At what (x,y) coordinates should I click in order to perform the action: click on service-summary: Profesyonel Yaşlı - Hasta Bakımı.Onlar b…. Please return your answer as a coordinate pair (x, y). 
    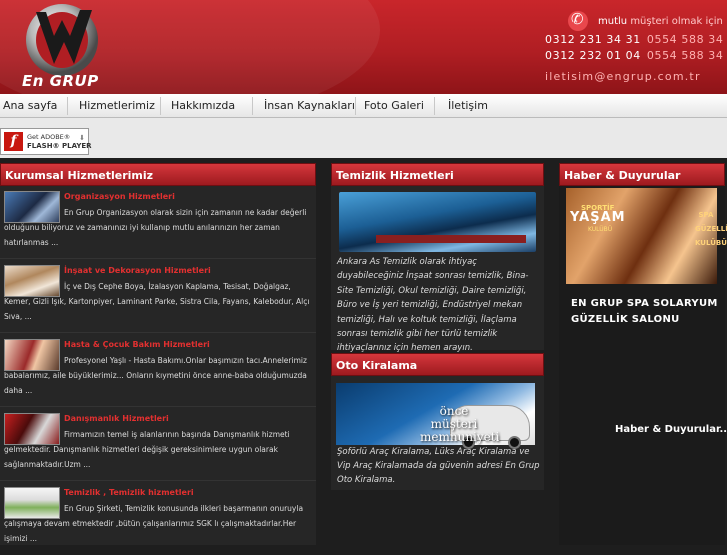
    Looking at the image, I should click on (155, 375).